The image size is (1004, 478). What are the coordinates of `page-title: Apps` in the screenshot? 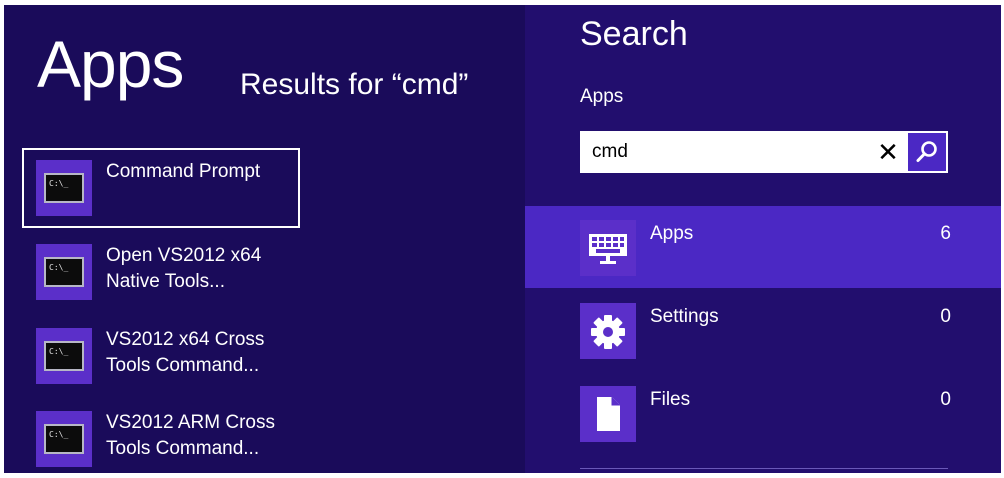 It's located at (110, 64).